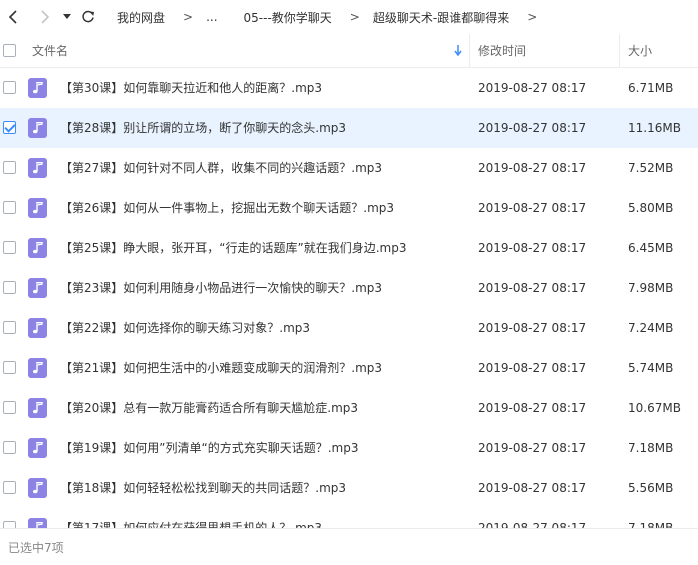 The image size is (698, 565). Describe the element at coordinates (441, 17) in the screenshot. I see `breadcrumb-item-current: 超级聊天术-跟谁都聊得来` at that location.